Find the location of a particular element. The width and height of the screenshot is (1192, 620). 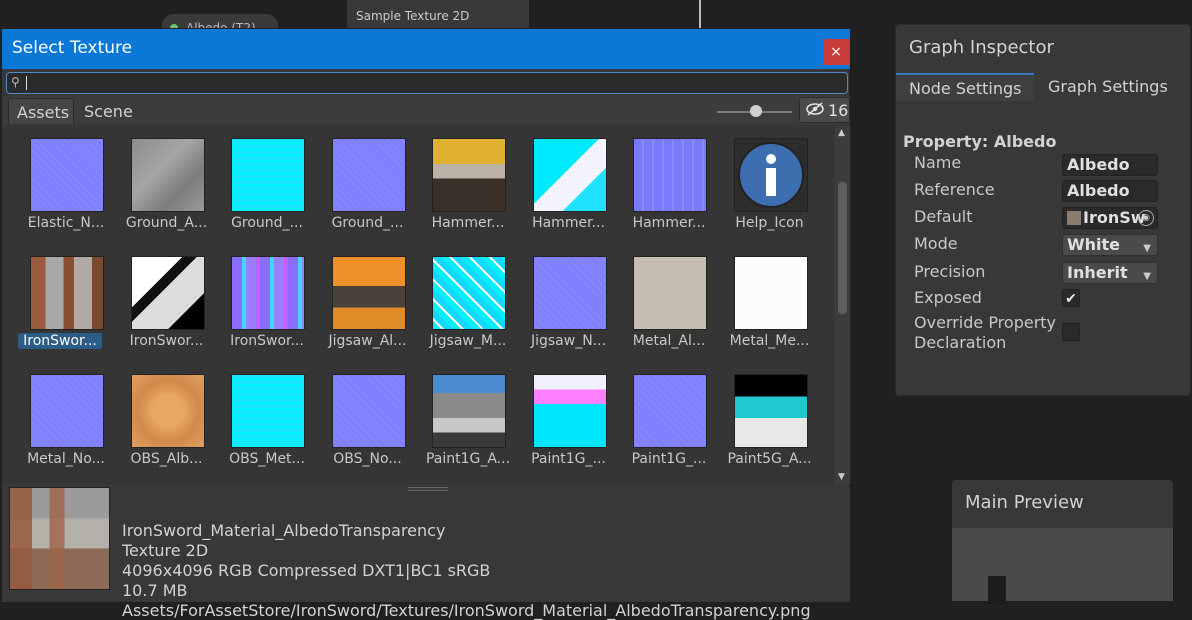

close-button: × is located at coordinates (836, 52).